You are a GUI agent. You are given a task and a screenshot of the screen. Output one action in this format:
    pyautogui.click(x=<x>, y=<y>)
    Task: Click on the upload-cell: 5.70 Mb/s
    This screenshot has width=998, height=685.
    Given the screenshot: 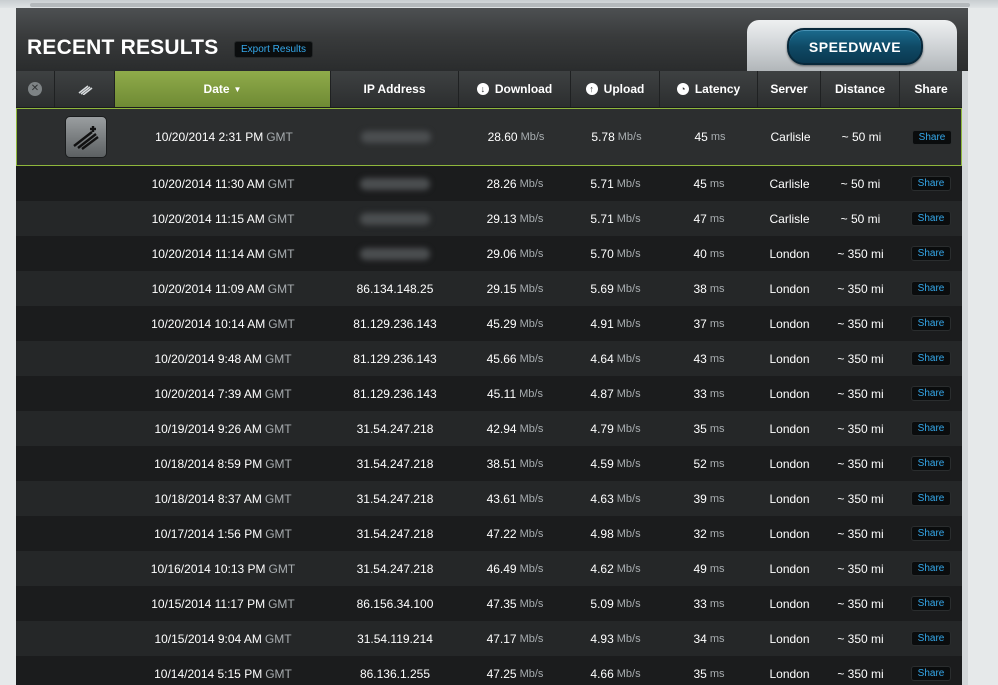 What is the action you would take?
    pyautogui.click(x=615, y=253)
    